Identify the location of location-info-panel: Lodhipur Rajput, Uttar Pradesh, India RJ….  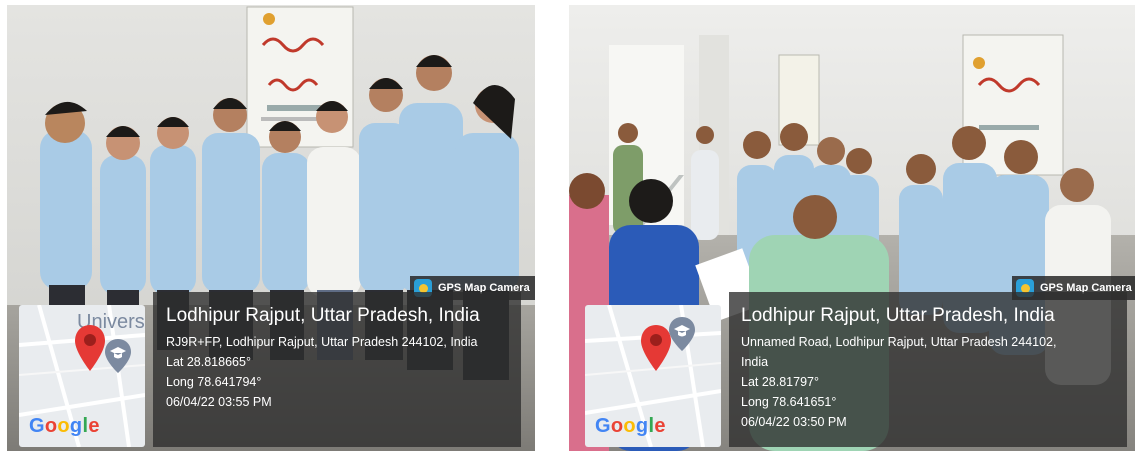
(337, 369).